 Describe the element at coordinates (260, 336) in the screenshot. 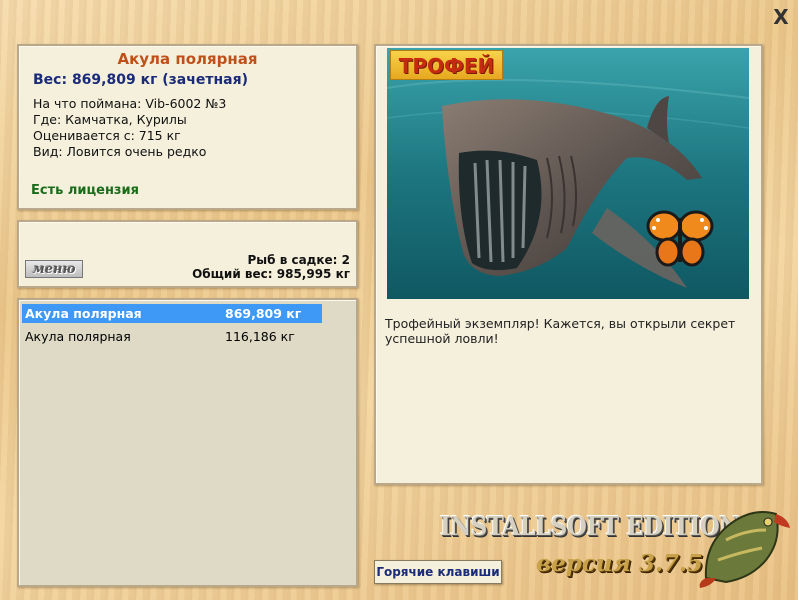

I see `list-item-weight: 116,186 кг` at that location.